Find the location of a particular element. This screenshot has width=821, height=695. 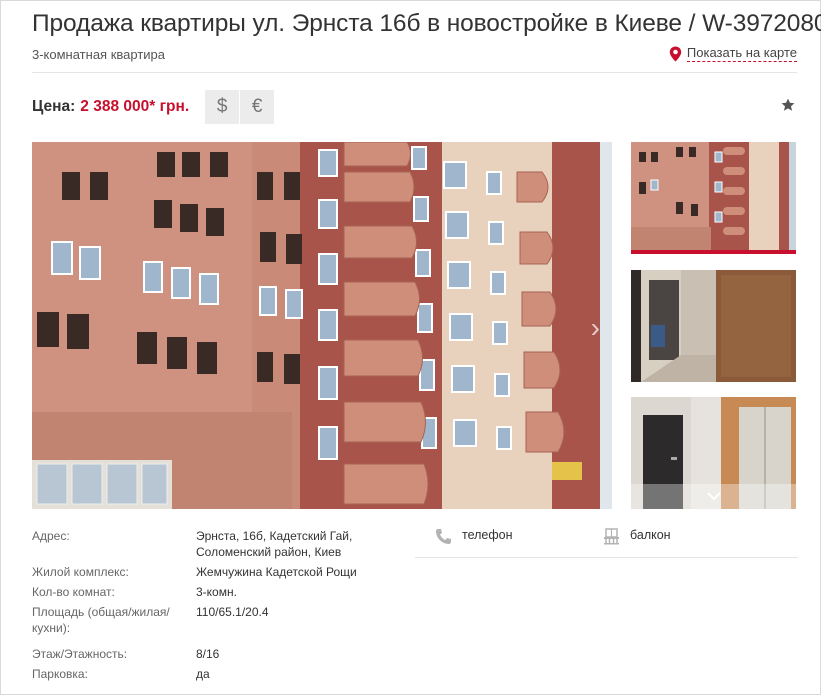

feature-balcony: балкон is located at coordinates (667, 542).